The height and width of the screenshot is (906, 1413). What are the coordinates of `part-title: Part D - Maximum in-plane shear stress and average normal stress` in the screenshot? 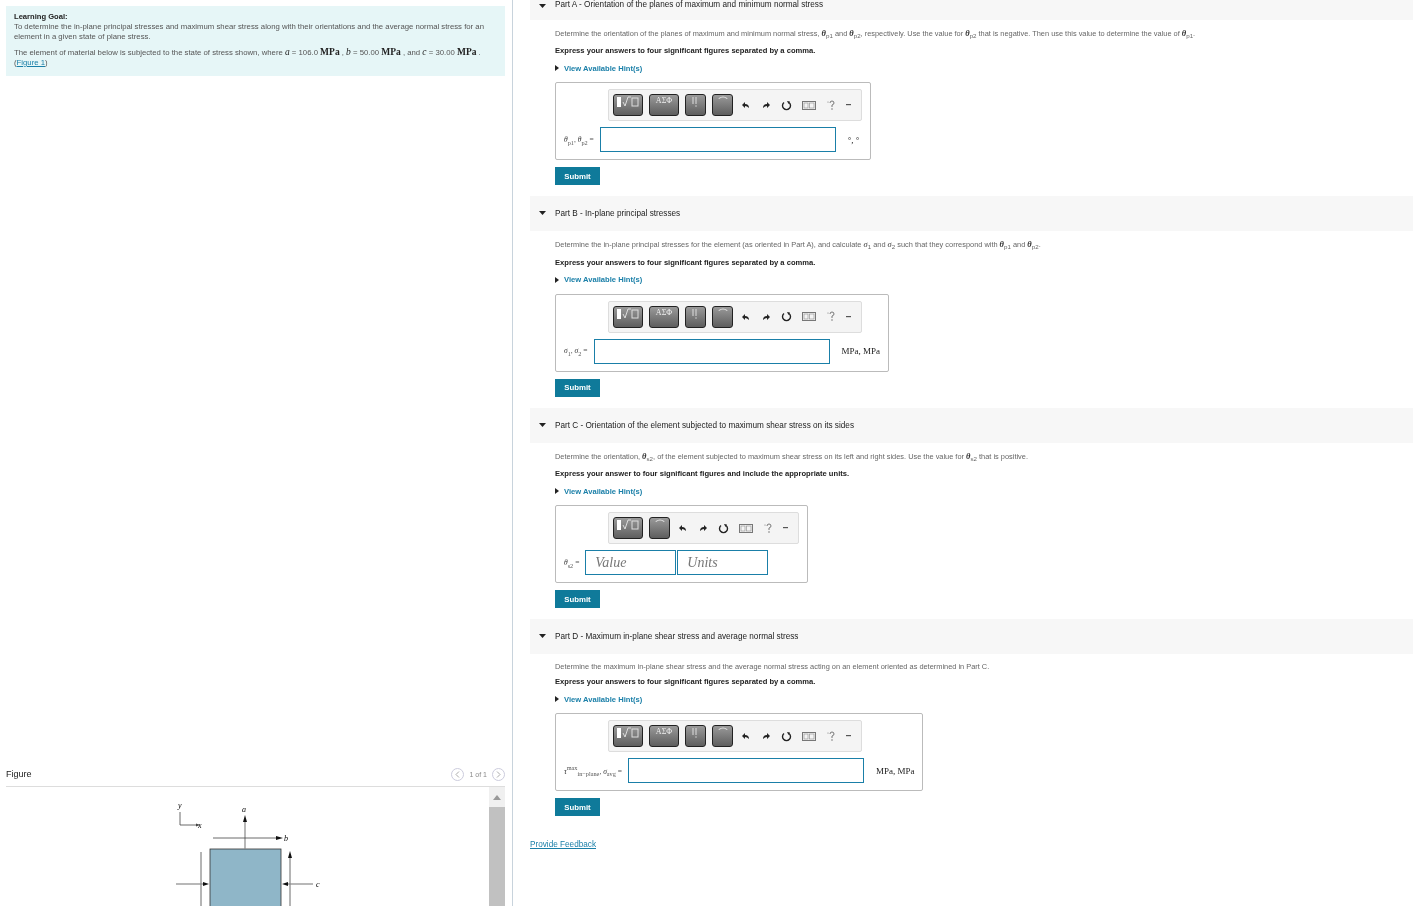 It's located at (677, 637).